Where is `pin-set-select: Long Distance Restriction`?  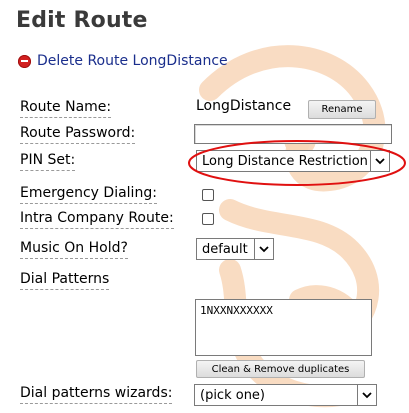
pin-set-select: Long Distance Restriction is located at coordinates (293, 161).